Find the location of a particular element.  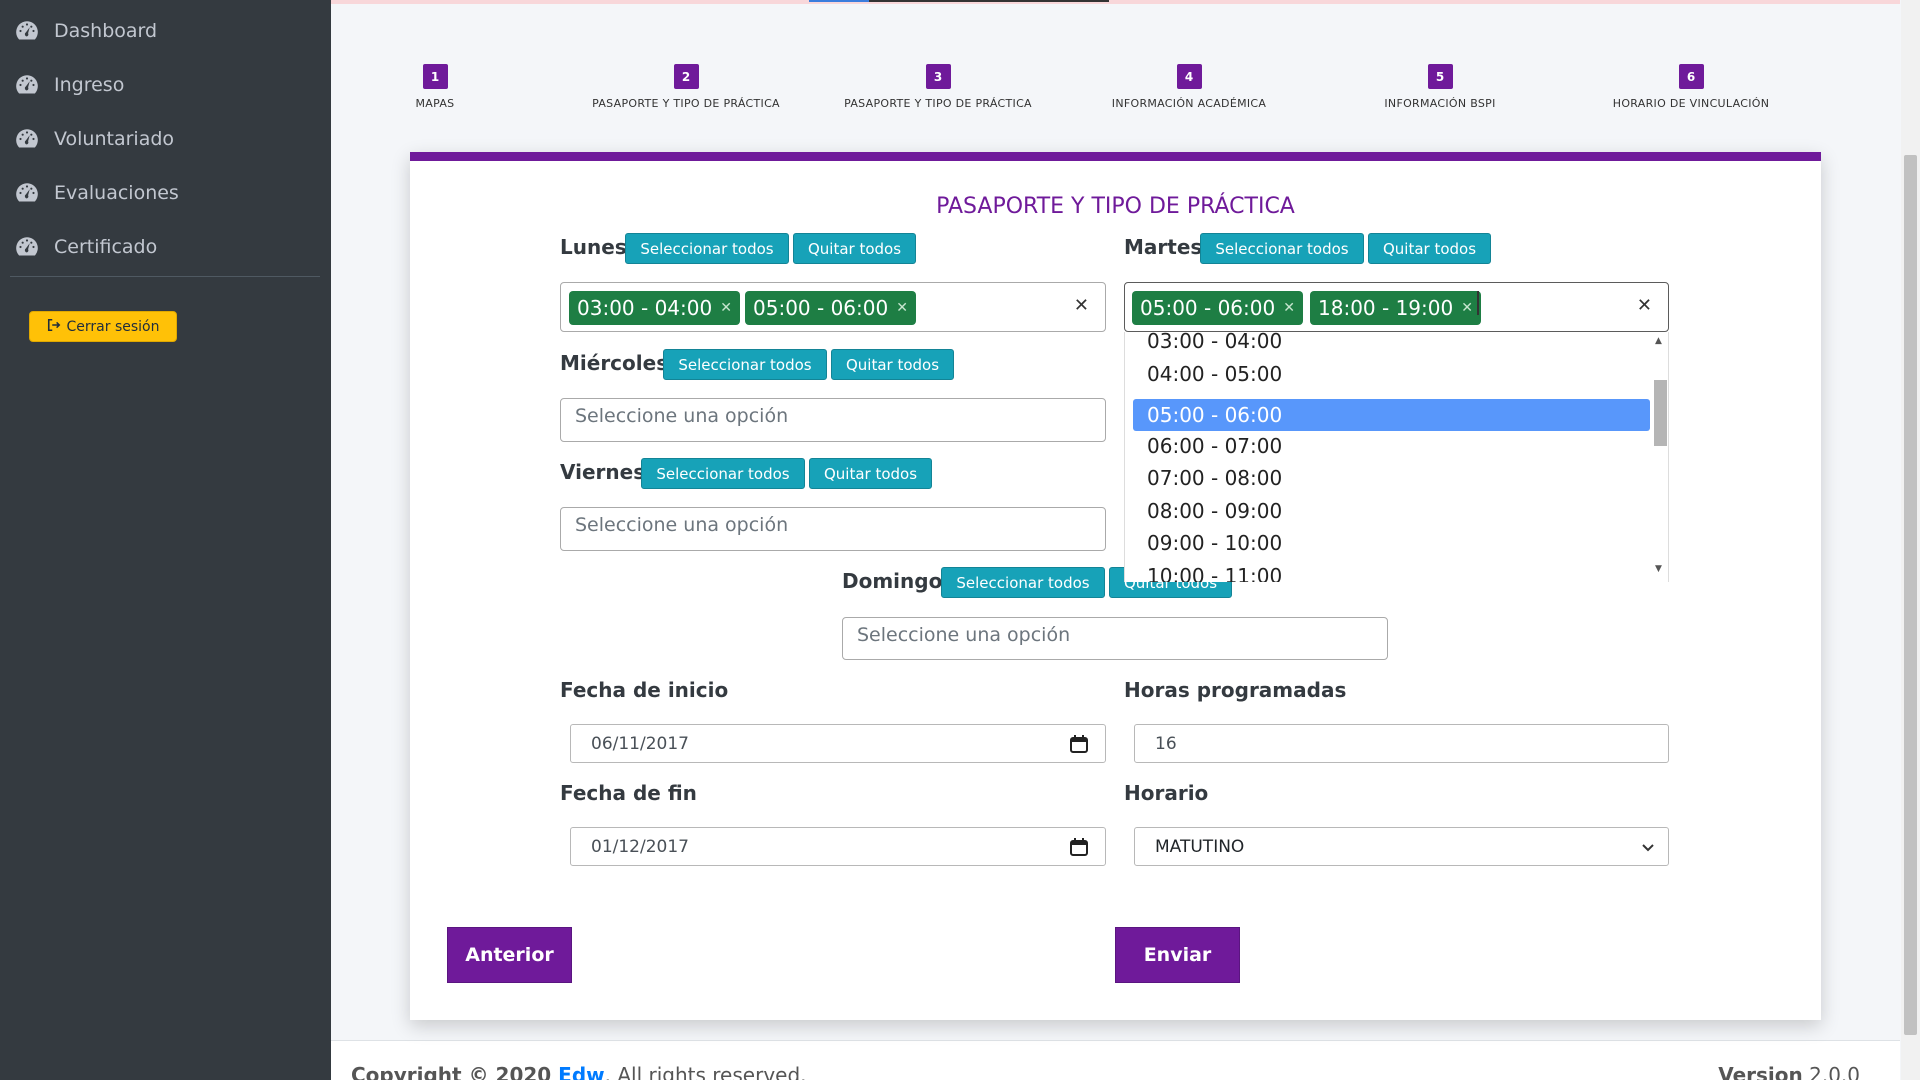

sidebar-item-label: Ingreso is located at coordinates (89, 85).